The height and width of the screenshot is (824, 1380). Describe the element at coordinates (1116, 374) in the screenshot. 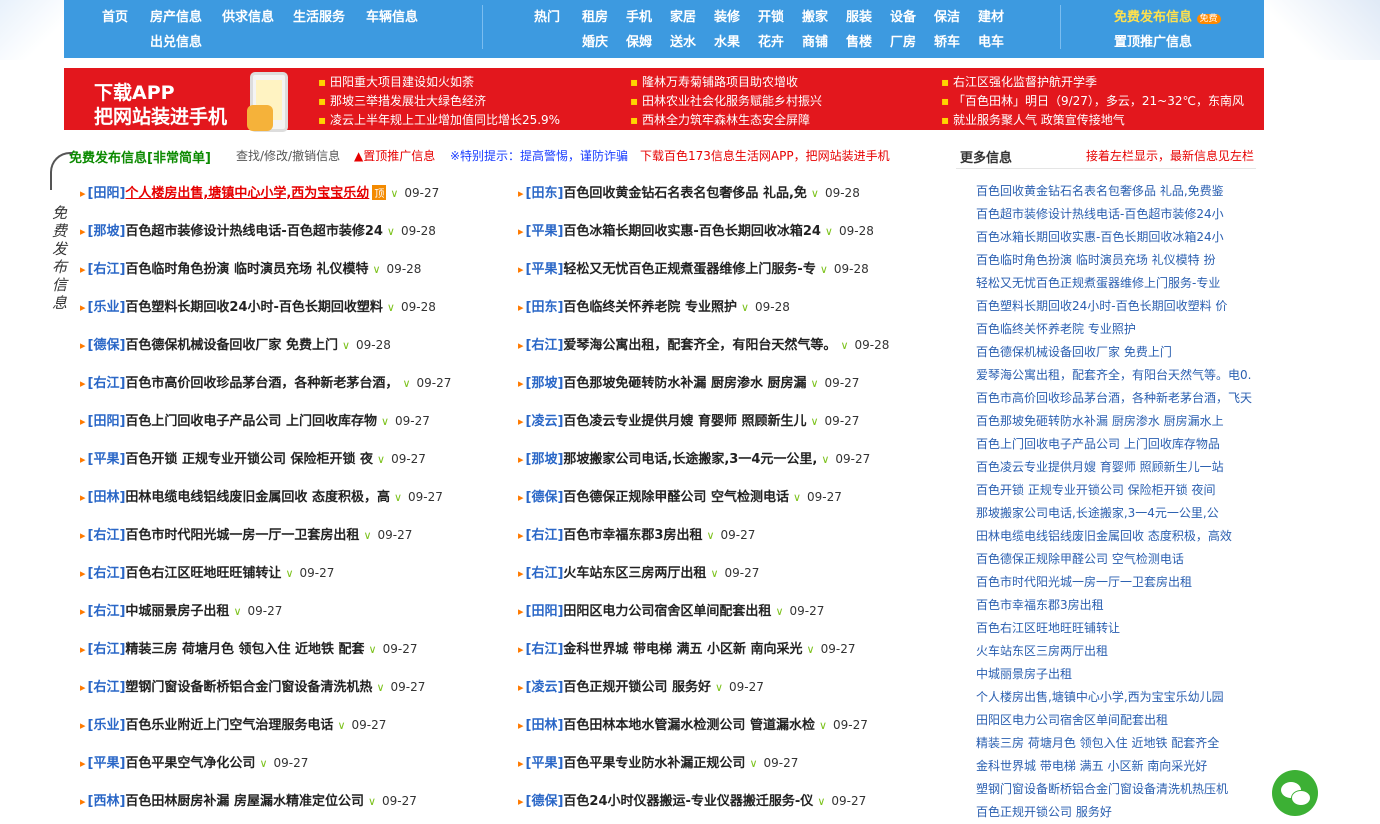

I see `more-info-item: 爱琴海公寓出租，配套齐全，有阳台天然气等。电0.` at that location.